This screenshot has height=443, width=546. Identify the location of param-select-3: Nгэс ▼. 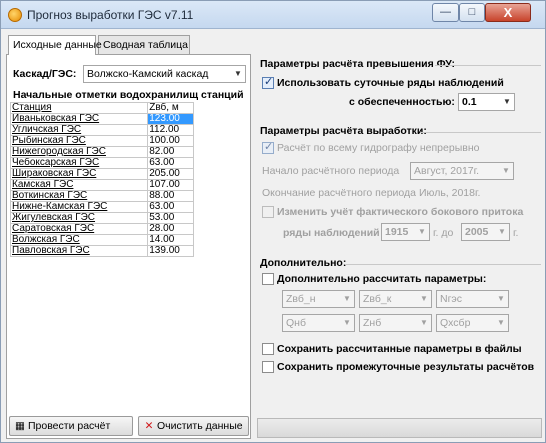
(472, 299).